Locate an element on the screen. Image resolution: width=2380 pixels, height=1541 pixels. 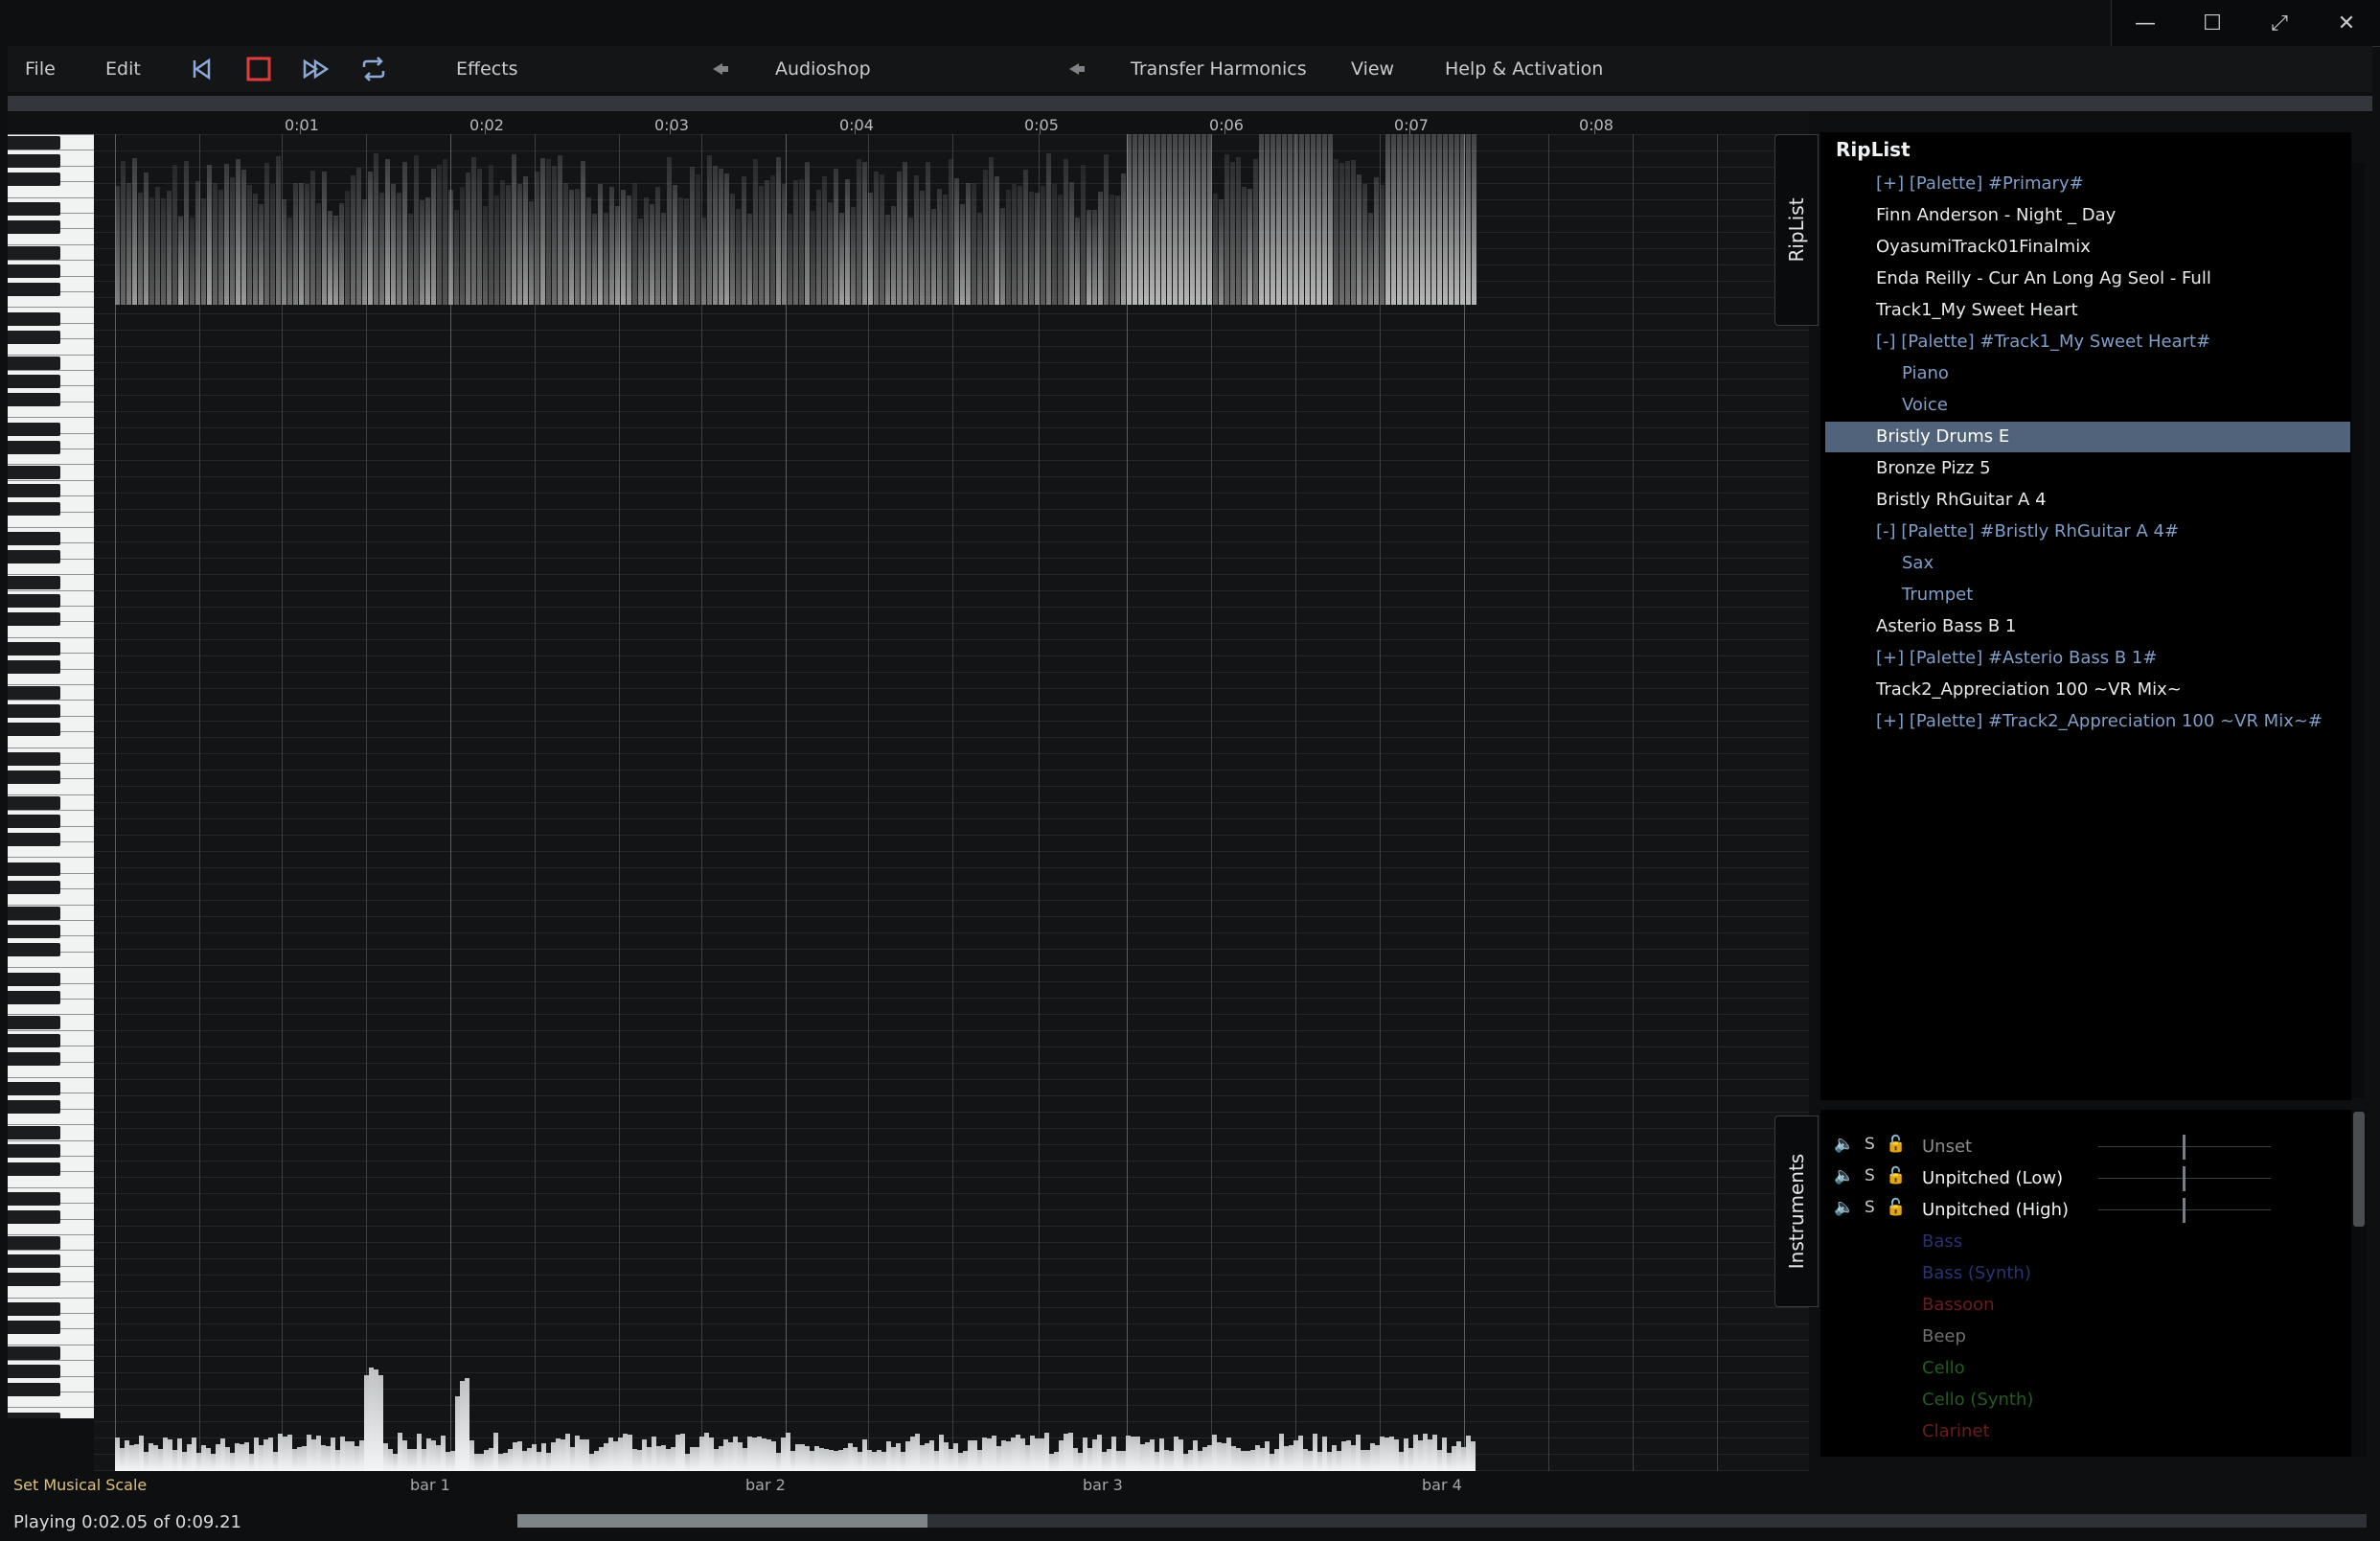
riplist-item: [+] [Palette] #Asterio Bass B 1# is located at coordinates (2016, 658).